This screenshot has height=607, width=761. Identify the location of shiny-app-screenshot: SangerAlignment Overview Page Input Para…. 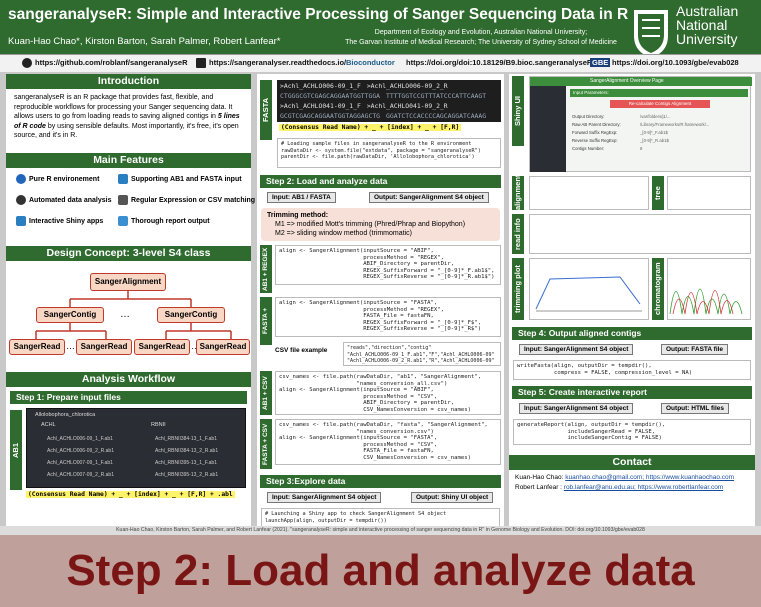
(640, 124).